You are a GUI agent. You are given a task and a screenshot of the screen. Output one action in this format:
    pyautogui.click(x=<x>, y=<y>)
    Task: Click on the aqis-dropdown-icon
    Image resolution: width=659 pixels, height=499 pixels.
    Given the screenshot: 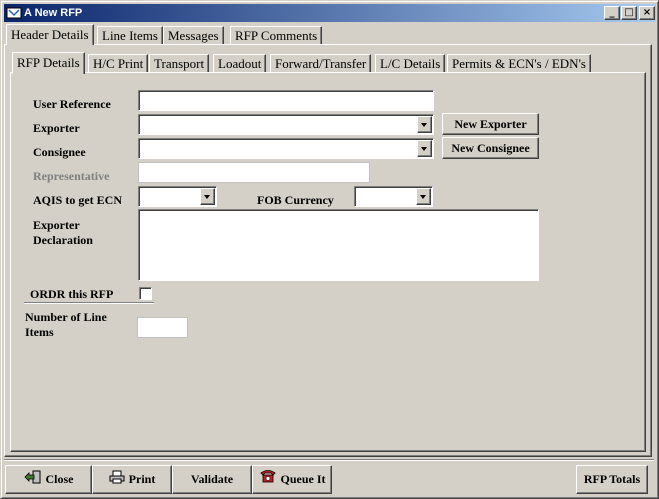 What is the action you would take?
    pyautogui.click(x=207, y=196)
    